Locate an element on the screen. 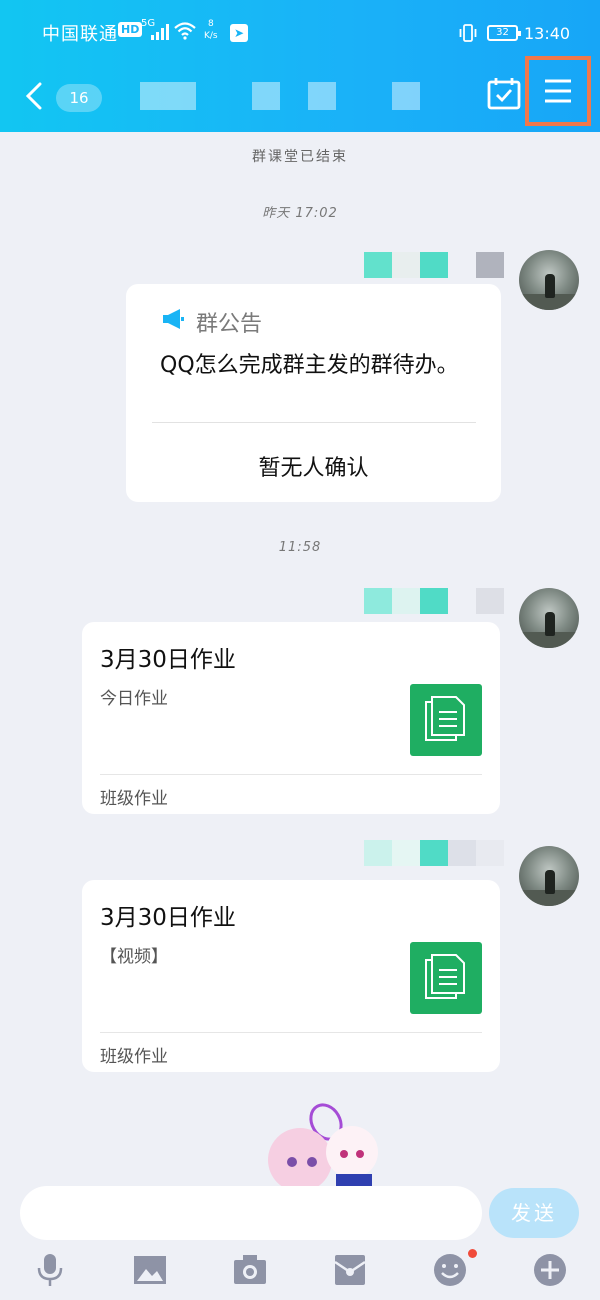 The image size is (600, 1300). status-bar: 中国联通 HD 5G 8 K/s ➤ 32 13:40 is located at coordinates (300, 32).